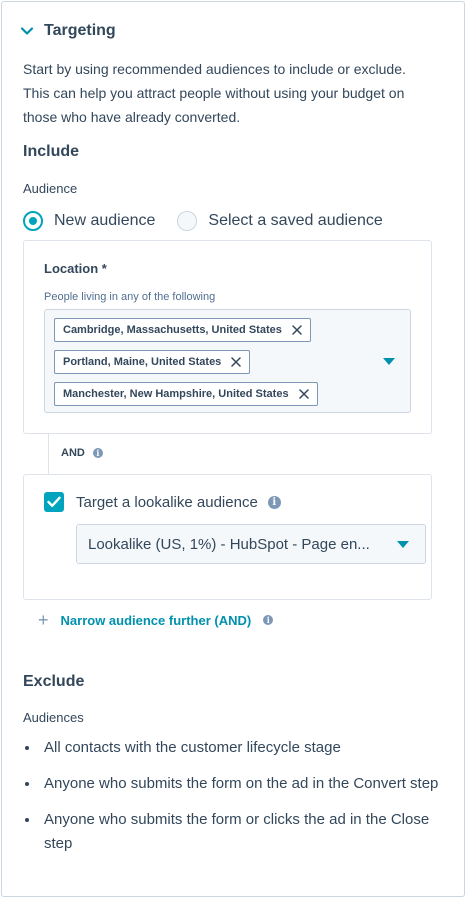  What do you see at coordinates (105, 220) in the screenshot?
I see `radio-new-audience-label: New audience` at bounding box center [105, 220].